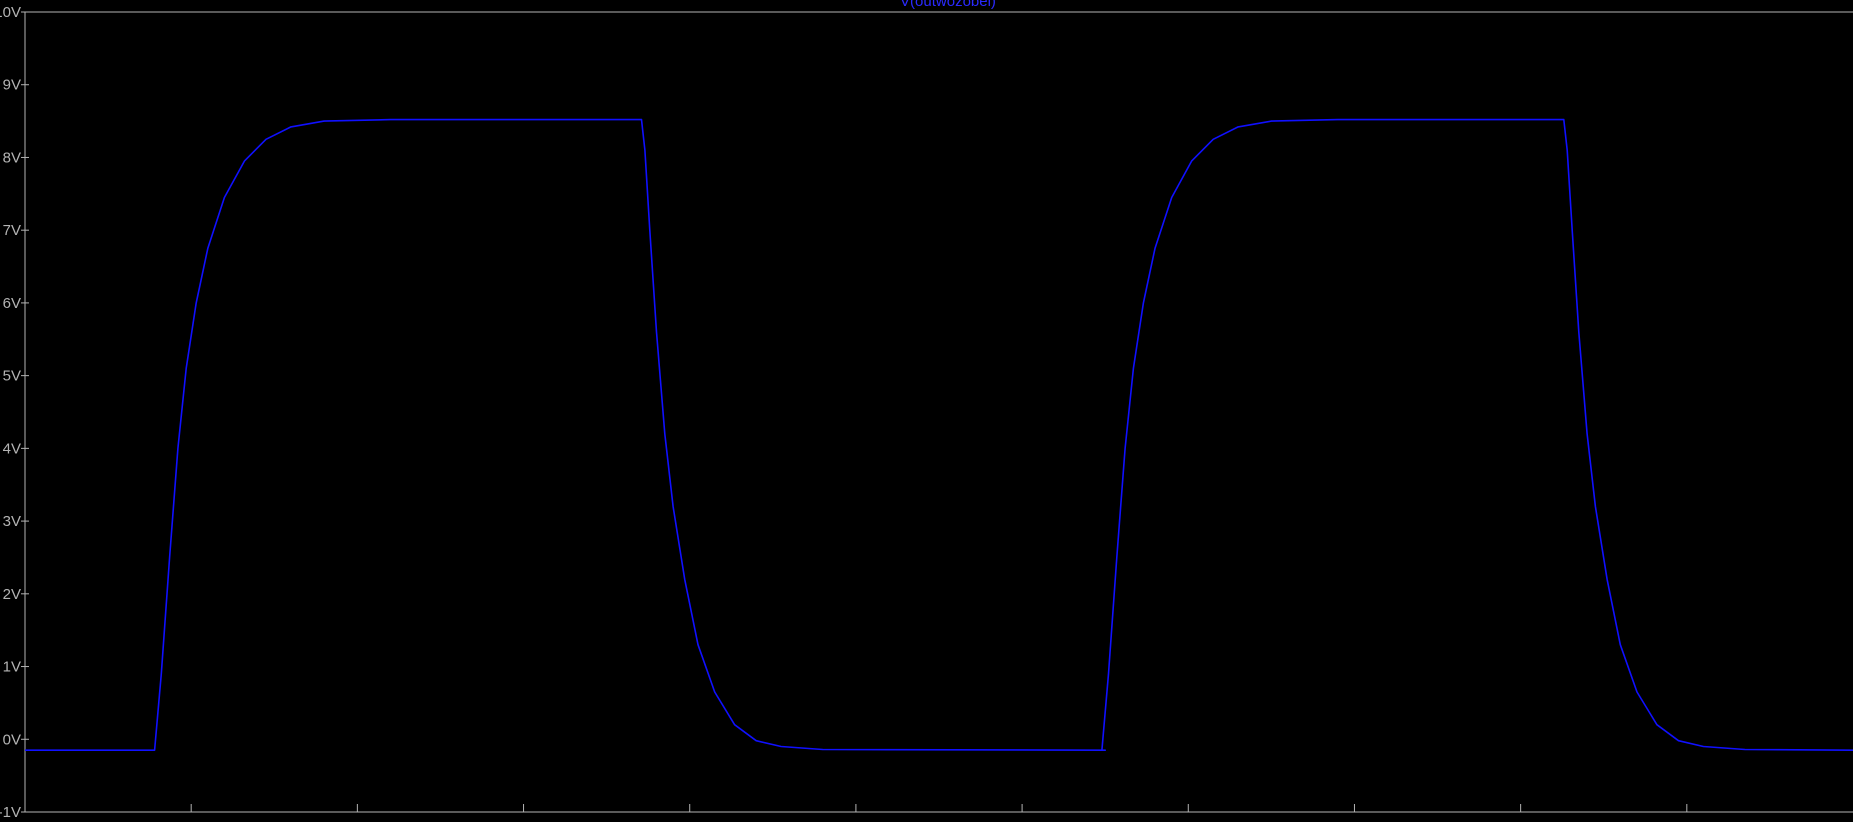  I want to click on y-tick-label: 8V, so click(12, 157).